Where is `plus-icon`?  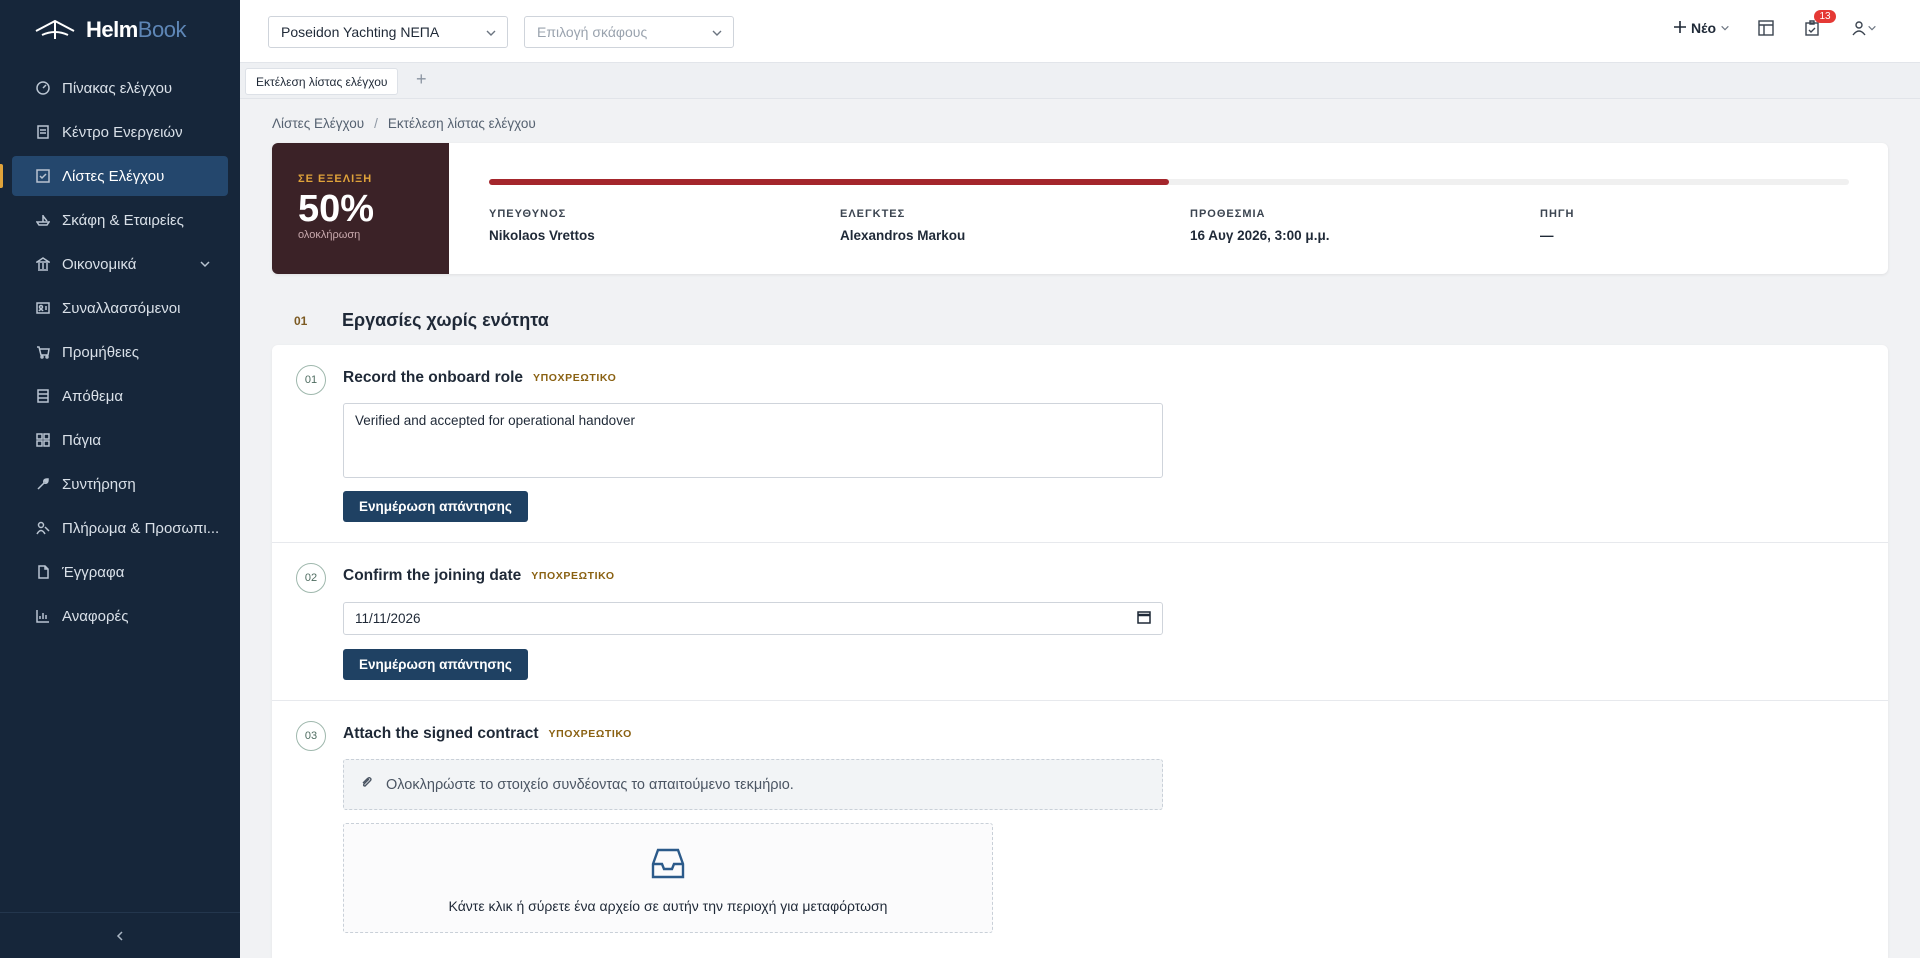 plus-icon is located at coordinates (1680, 28).